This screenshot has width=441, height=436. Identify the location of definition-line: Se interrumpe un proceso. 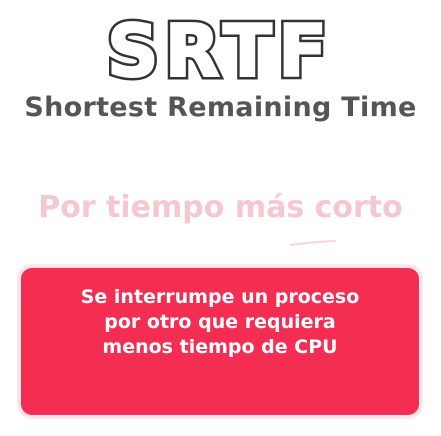
(220, 297).